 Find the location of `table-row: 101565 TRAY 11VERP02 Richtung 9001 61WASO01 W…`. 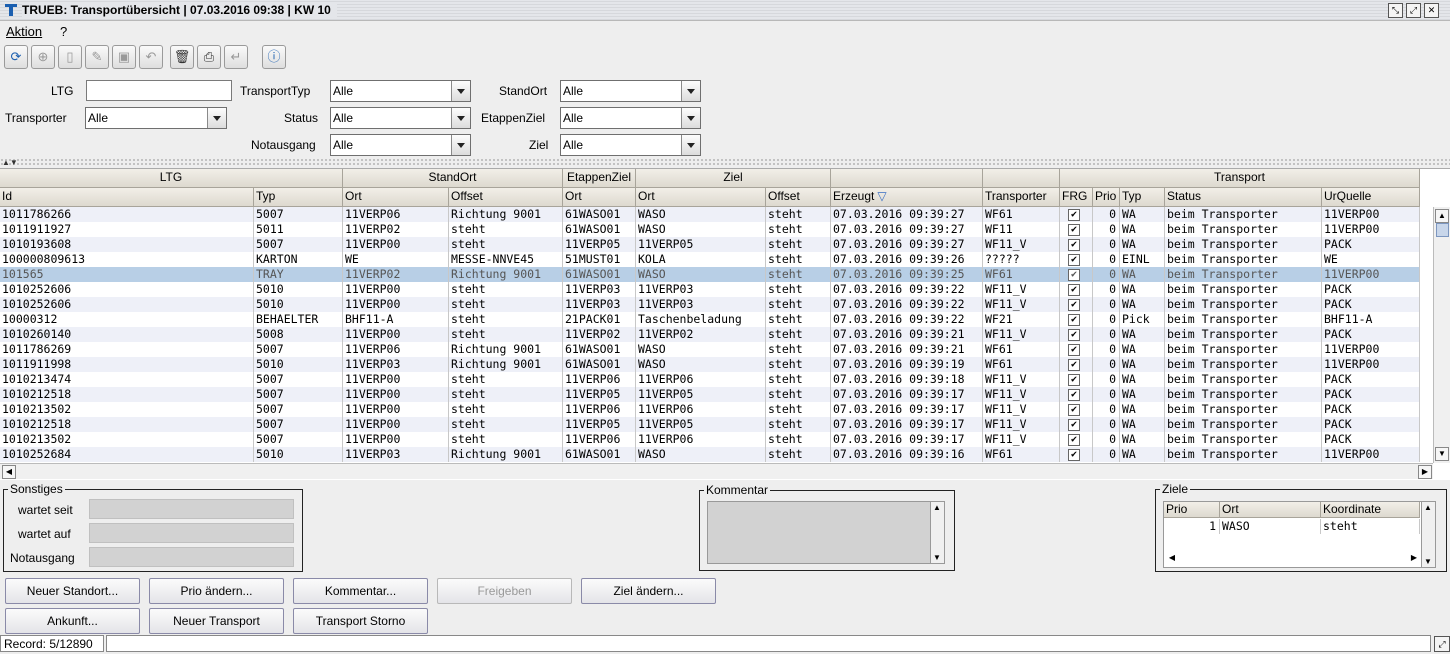

table-row: 101565 TRAY 11VERP02 Richtung 9001 61WASO01 W… is located at coordinates (710, 274).